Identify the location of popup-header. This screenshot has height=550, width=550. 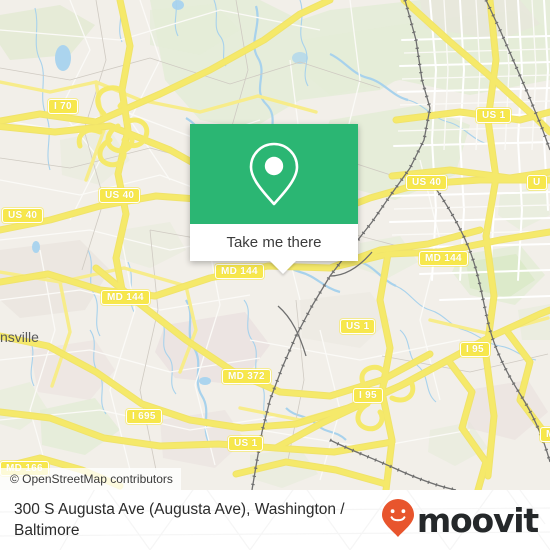
(274, 174).